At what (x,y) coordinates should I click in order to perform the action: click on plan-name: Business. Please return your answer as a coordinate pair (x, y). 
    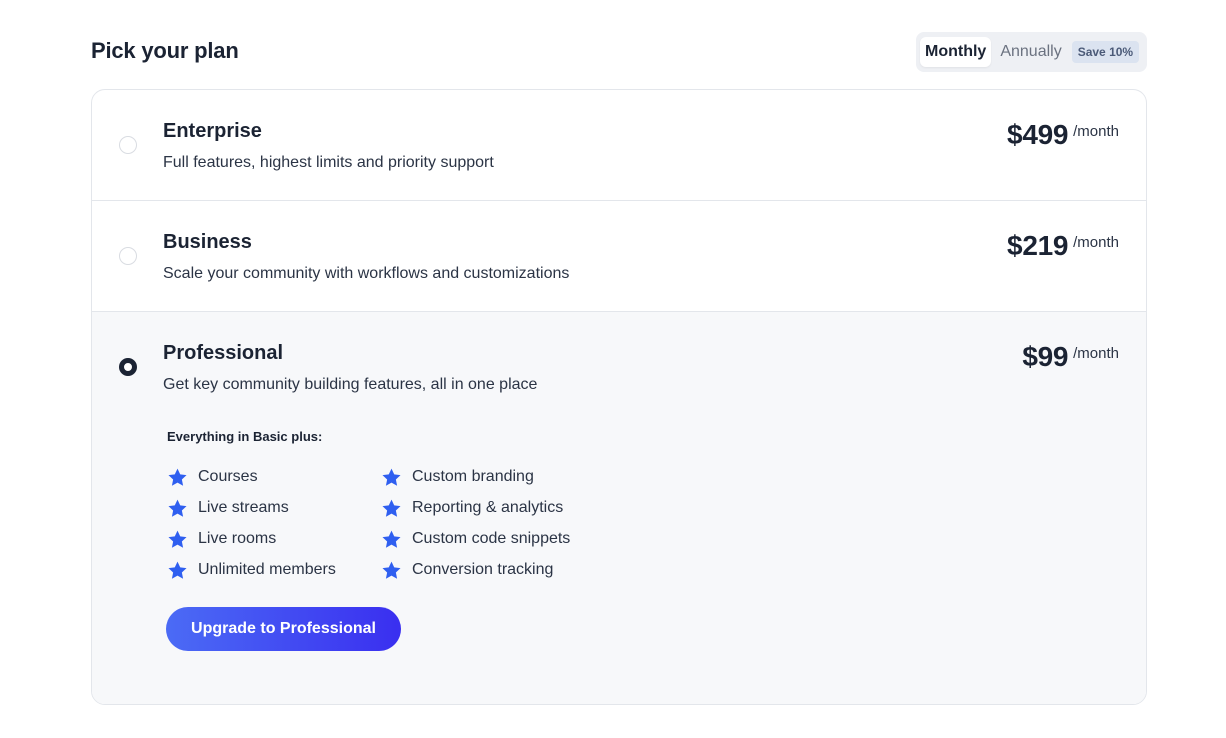
    Looking at the image, I should click on (207, 242).